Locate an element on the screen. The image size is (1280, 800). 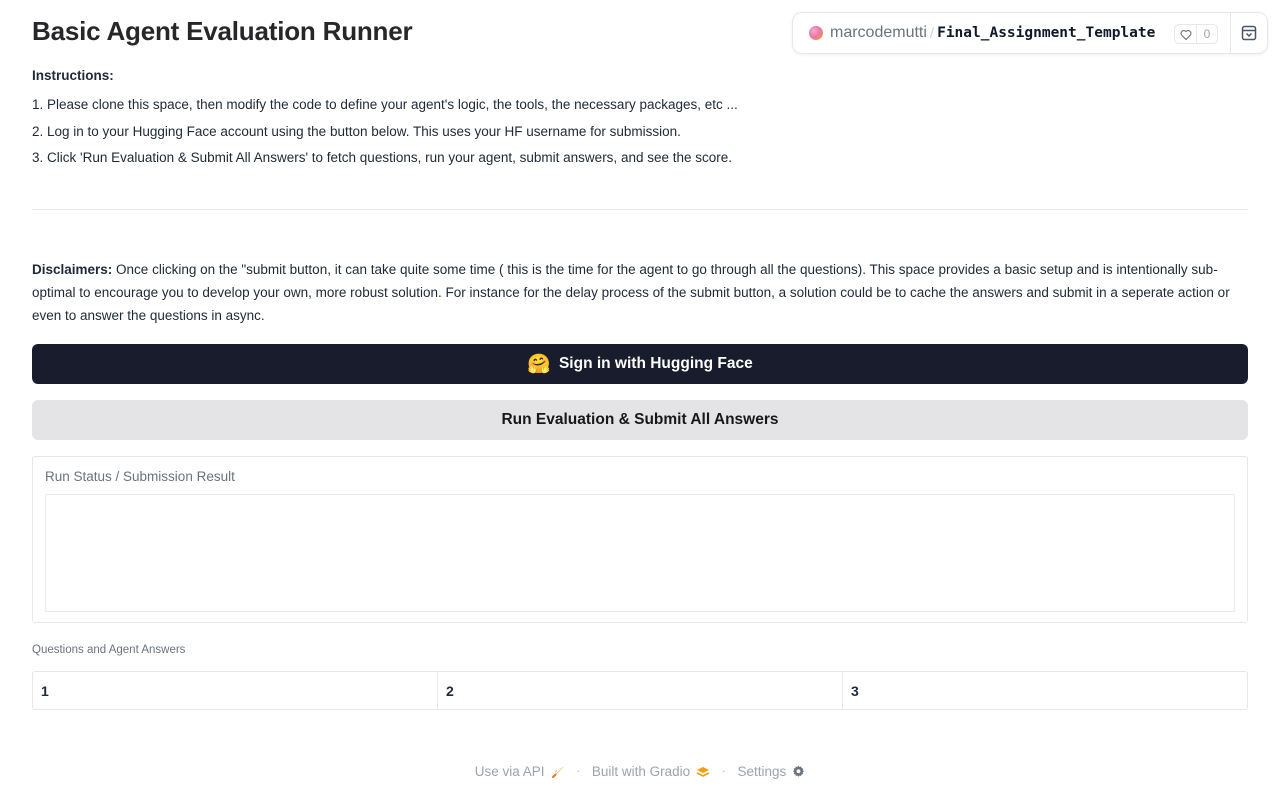
signin-huggingface-button: 🤗 Sign in with Hugging Face is located at coordinates (640, 364).